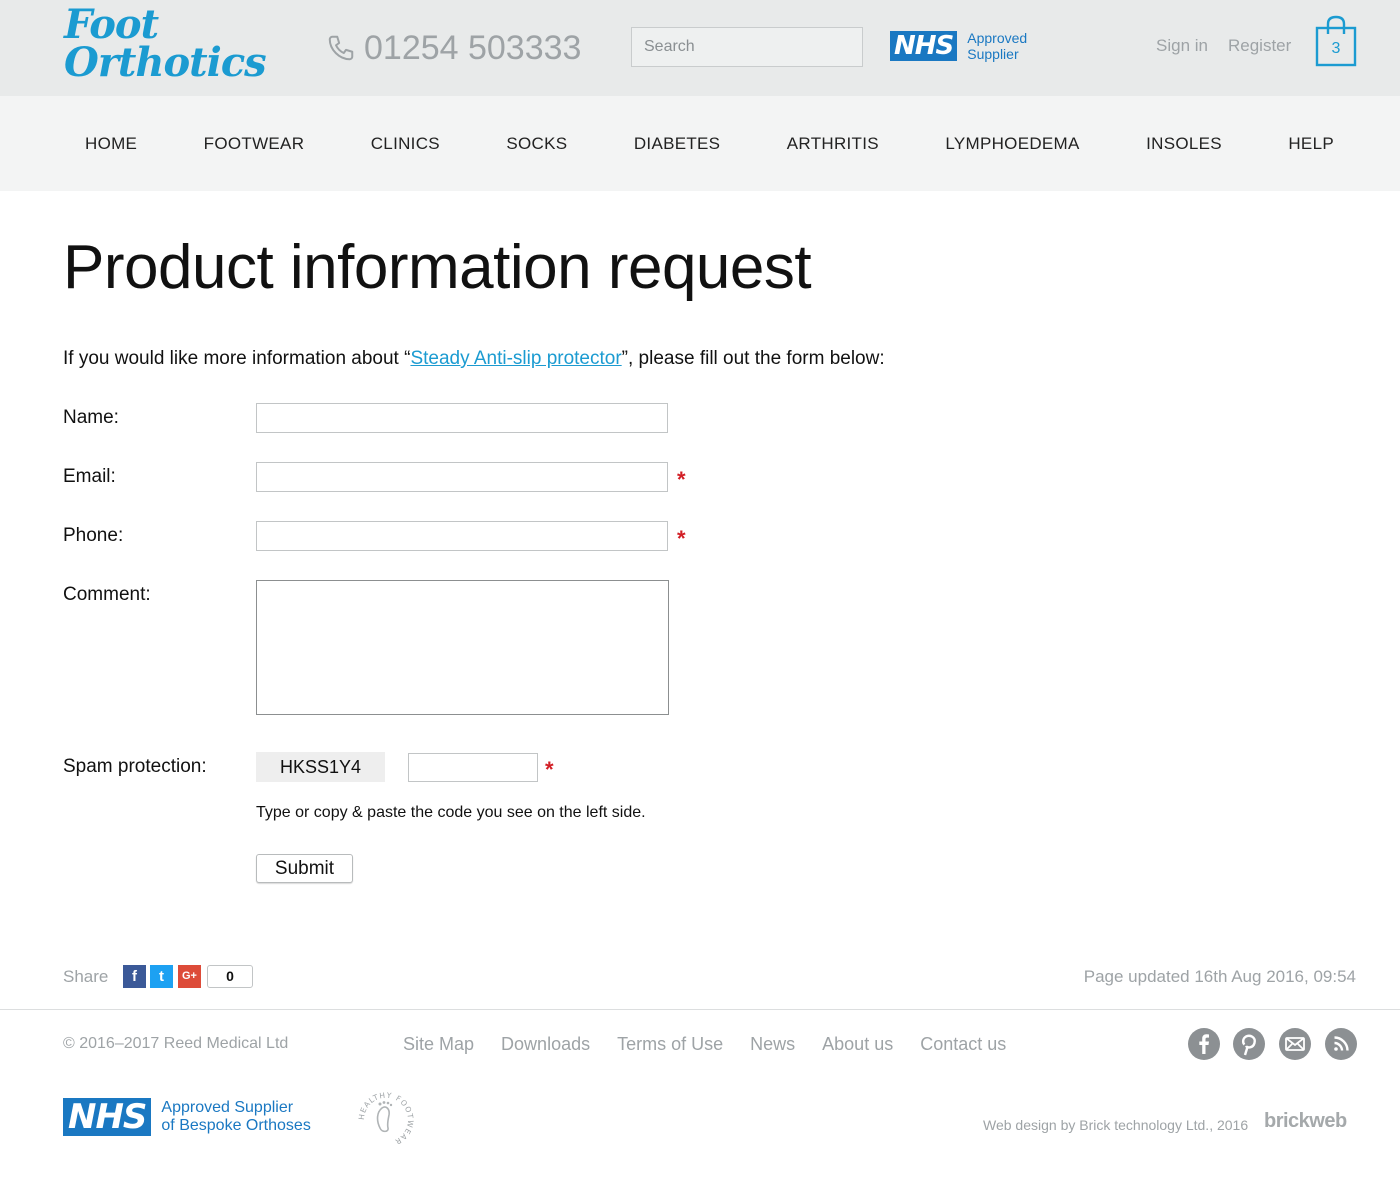 This screenshot has height=1182, width=1400. I want to click on phone-number: 01254 503333, so click(453, 48).